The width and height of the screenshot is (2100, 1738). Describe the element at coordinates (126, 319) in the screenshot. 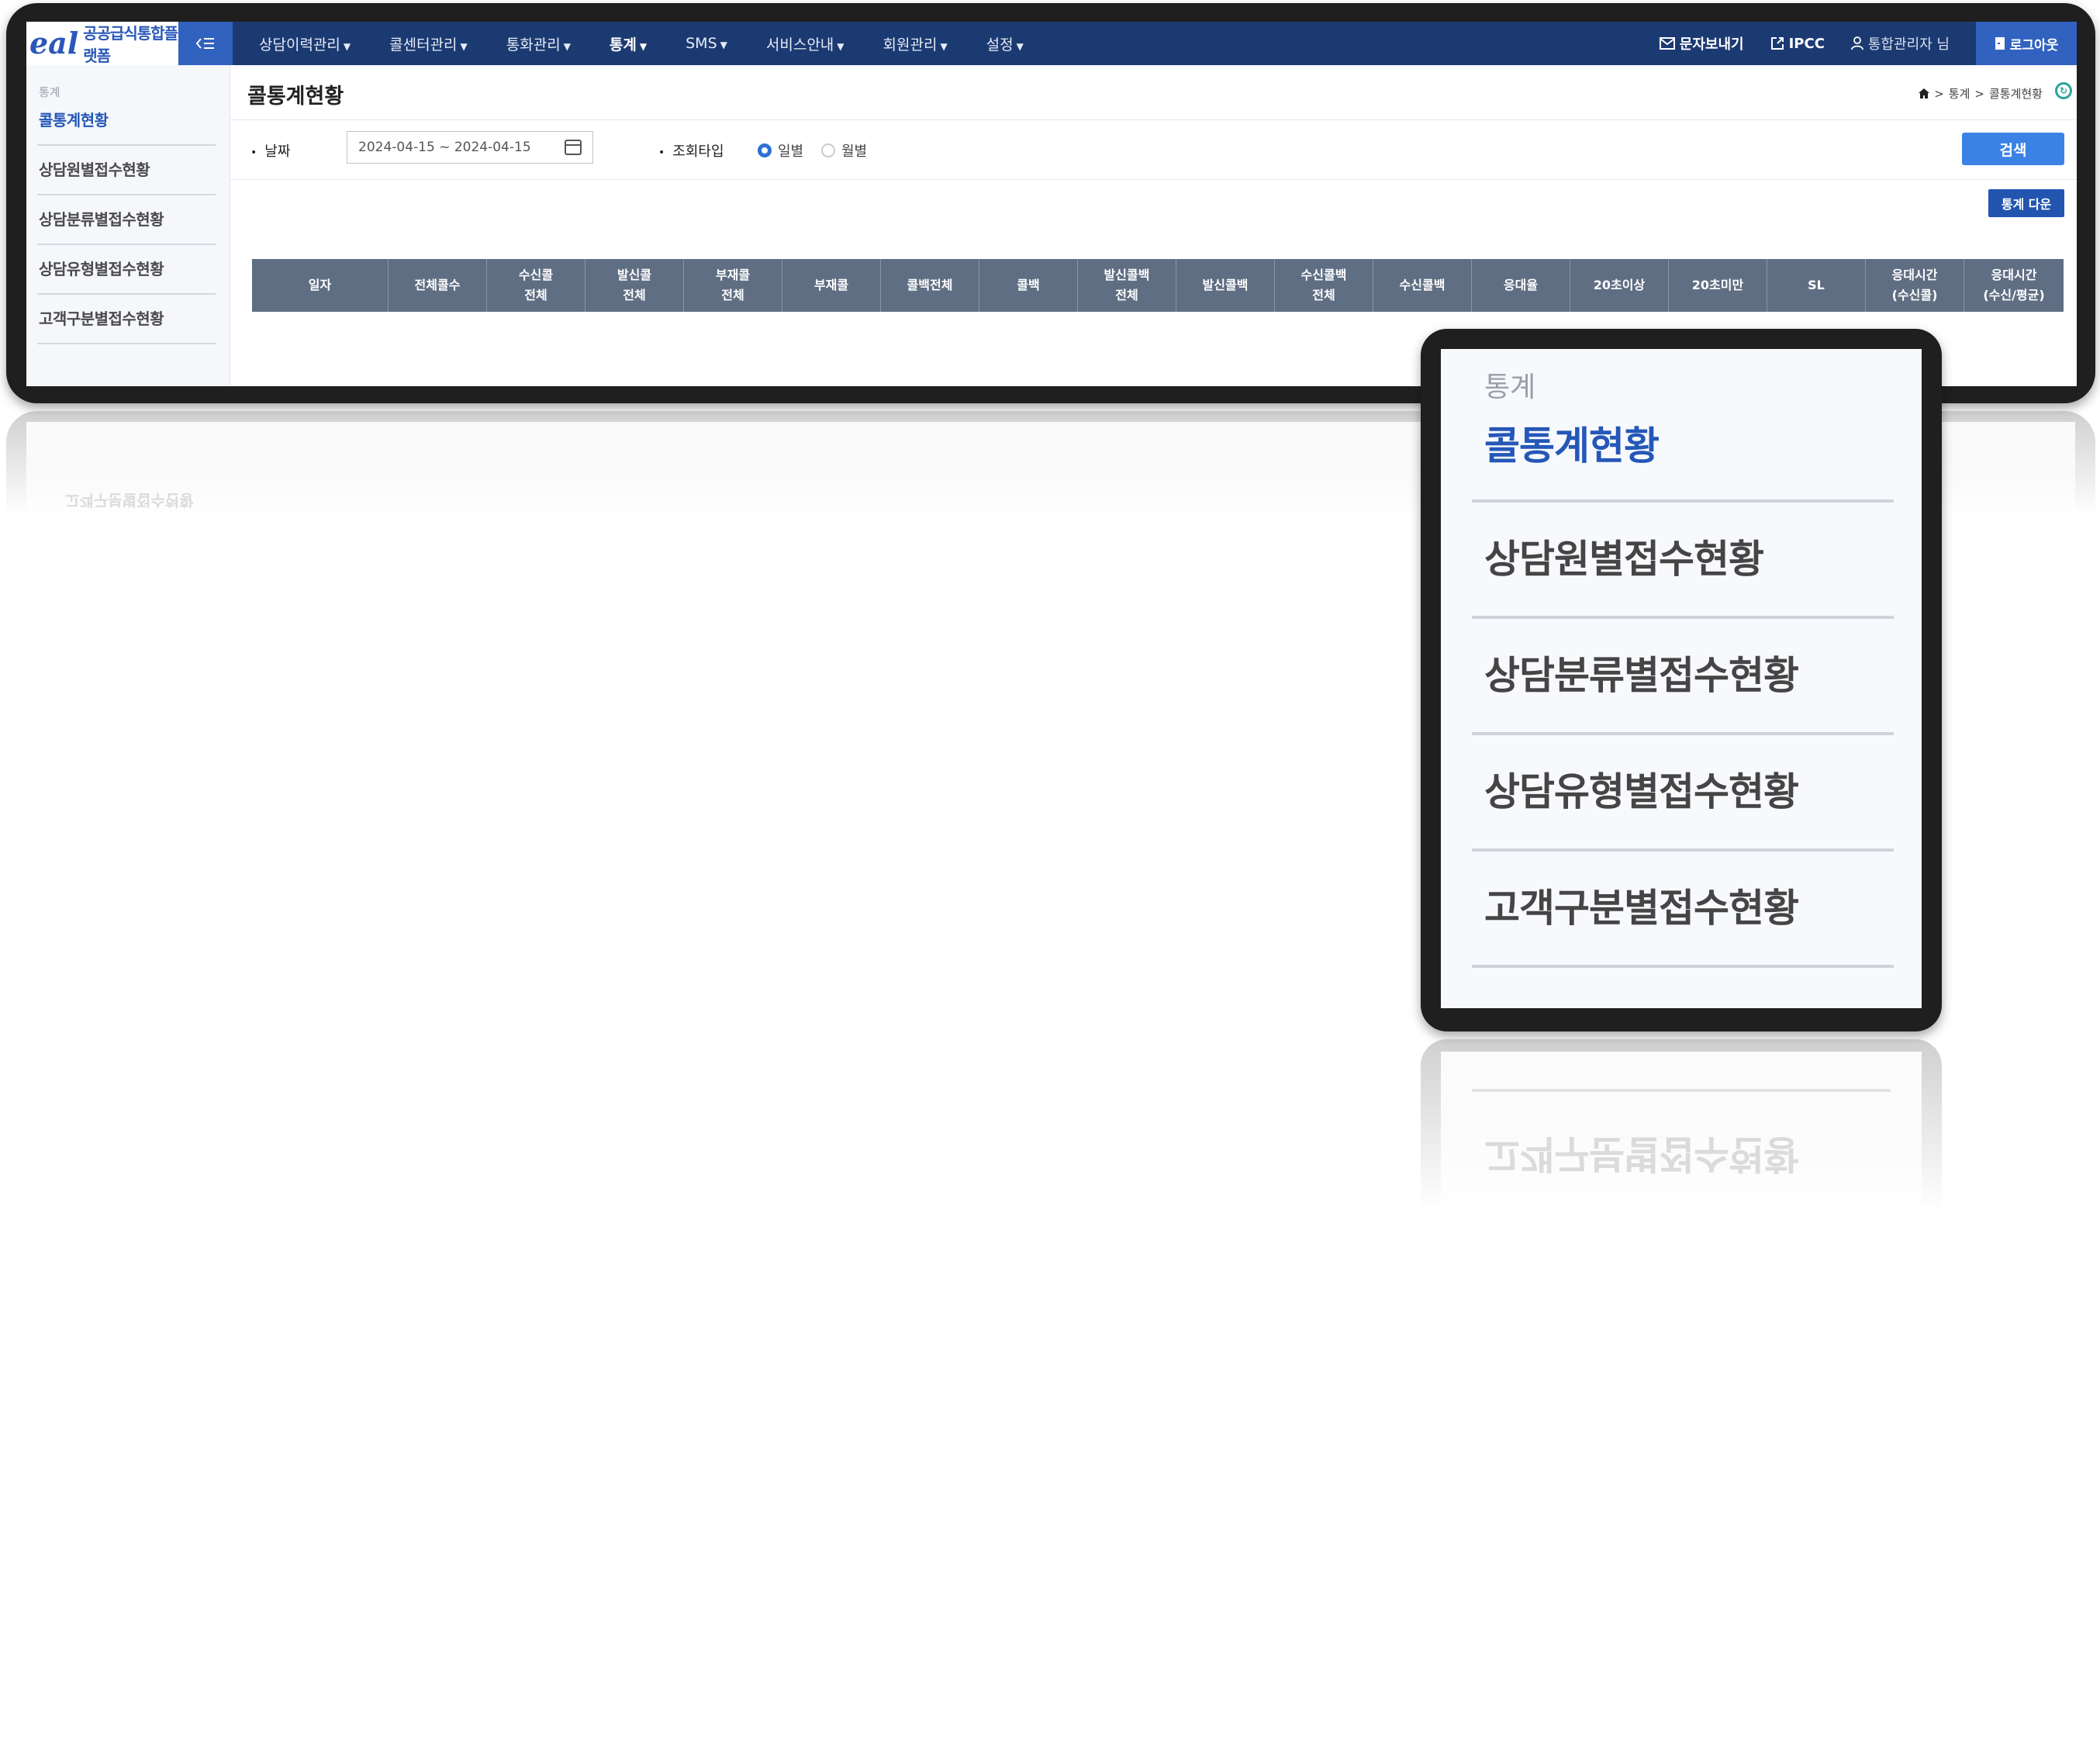

I see `sidebar-item-by-customer: 고객구분별접수현황` at that location.